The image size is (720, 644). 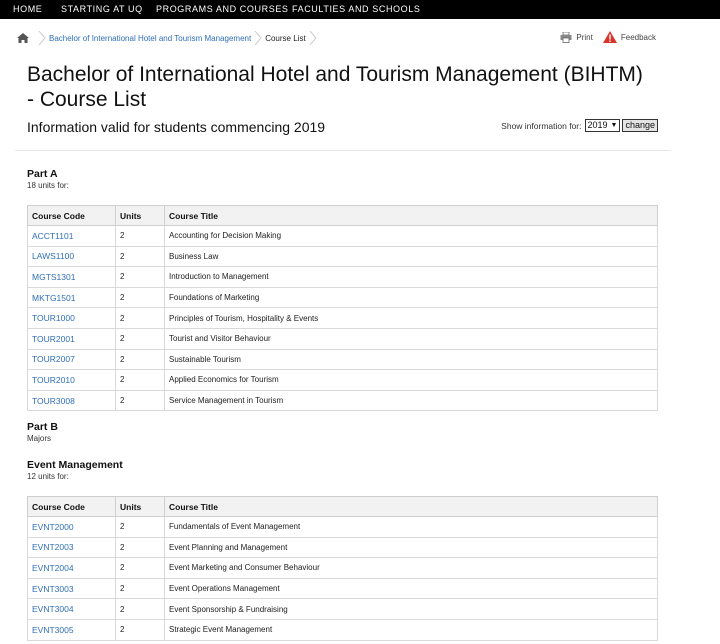 I want to click on course-code-link: ACCT1101, so click(x=52, y=236).